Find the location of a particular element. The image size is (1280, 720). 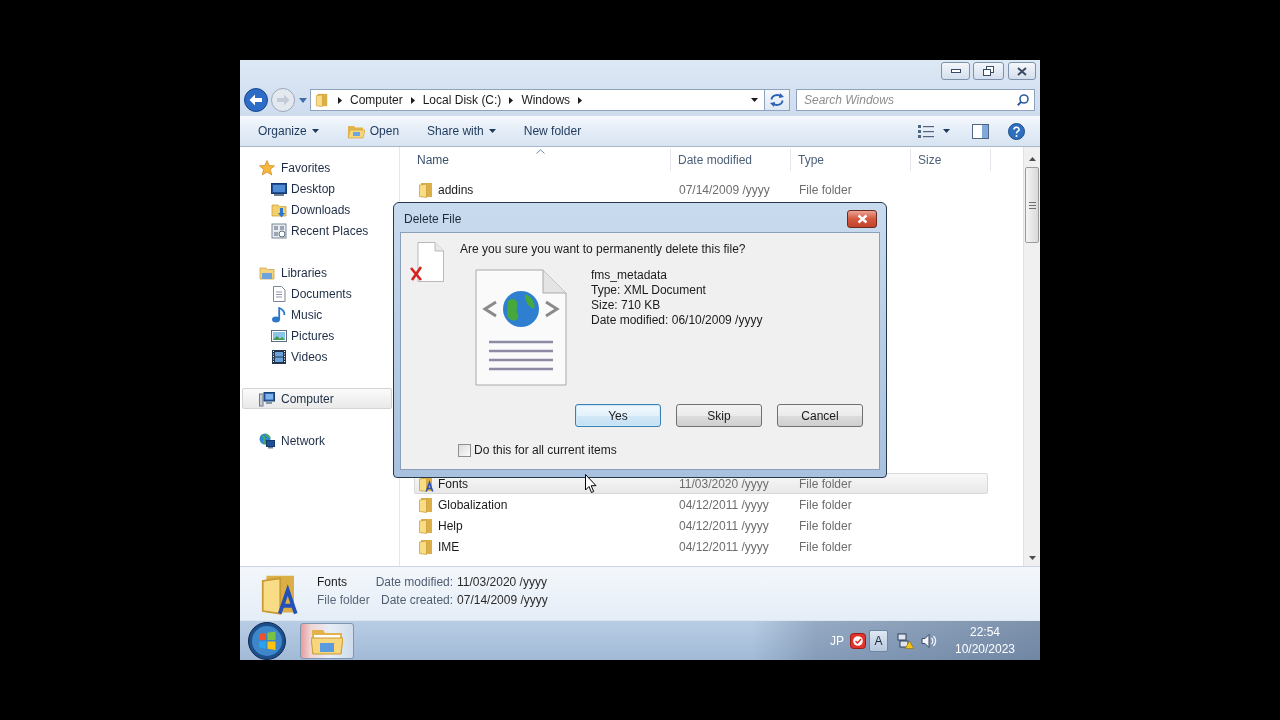

property-label: Date created: is located at coordinates (417, 600).